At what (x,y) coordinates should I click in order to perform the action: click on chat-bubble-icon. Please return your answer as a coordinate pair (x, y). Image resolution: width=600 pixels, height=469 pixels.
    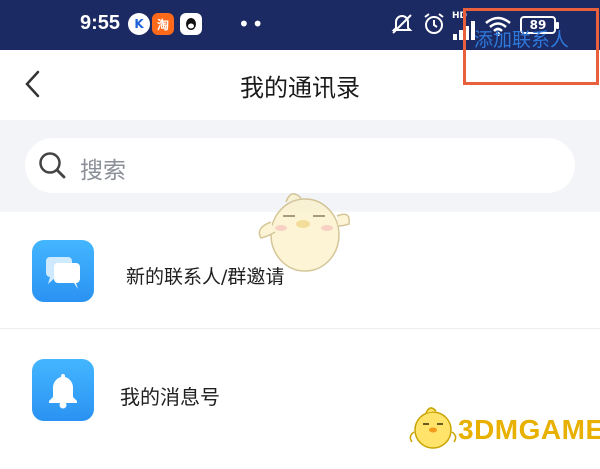
    Looking at the image, I should click on (63, 271).